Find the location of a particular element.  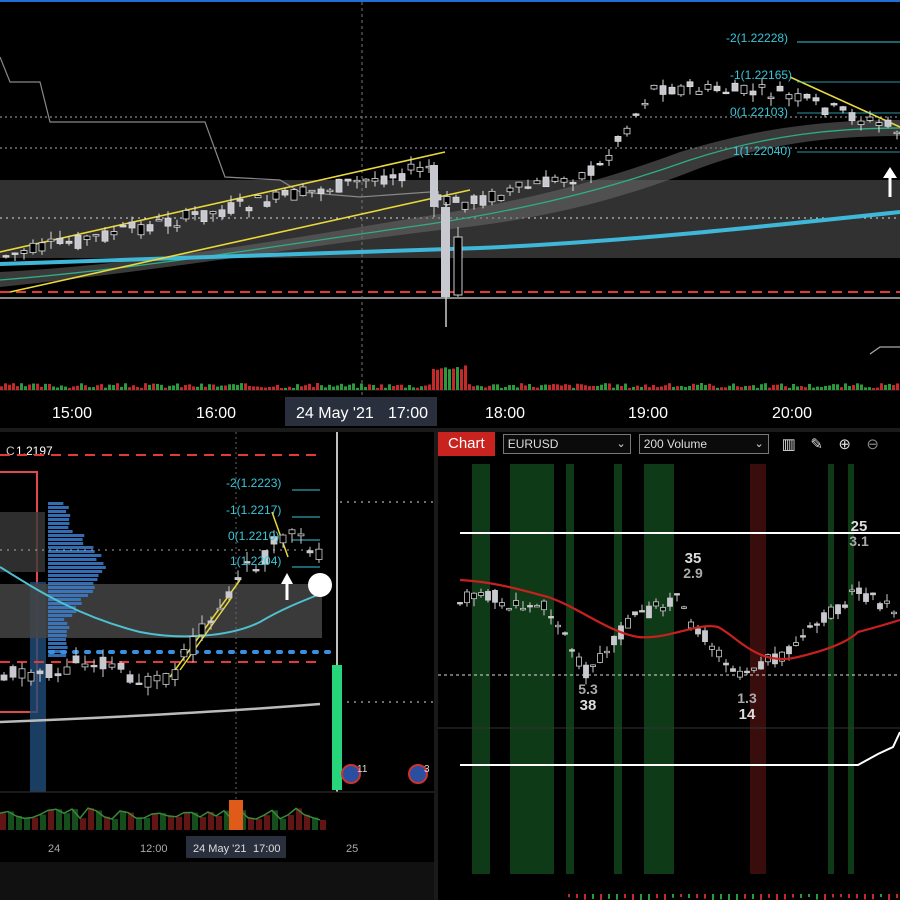

symbol-select: EURUSD ⌄ is located at coordinates (566, 444).